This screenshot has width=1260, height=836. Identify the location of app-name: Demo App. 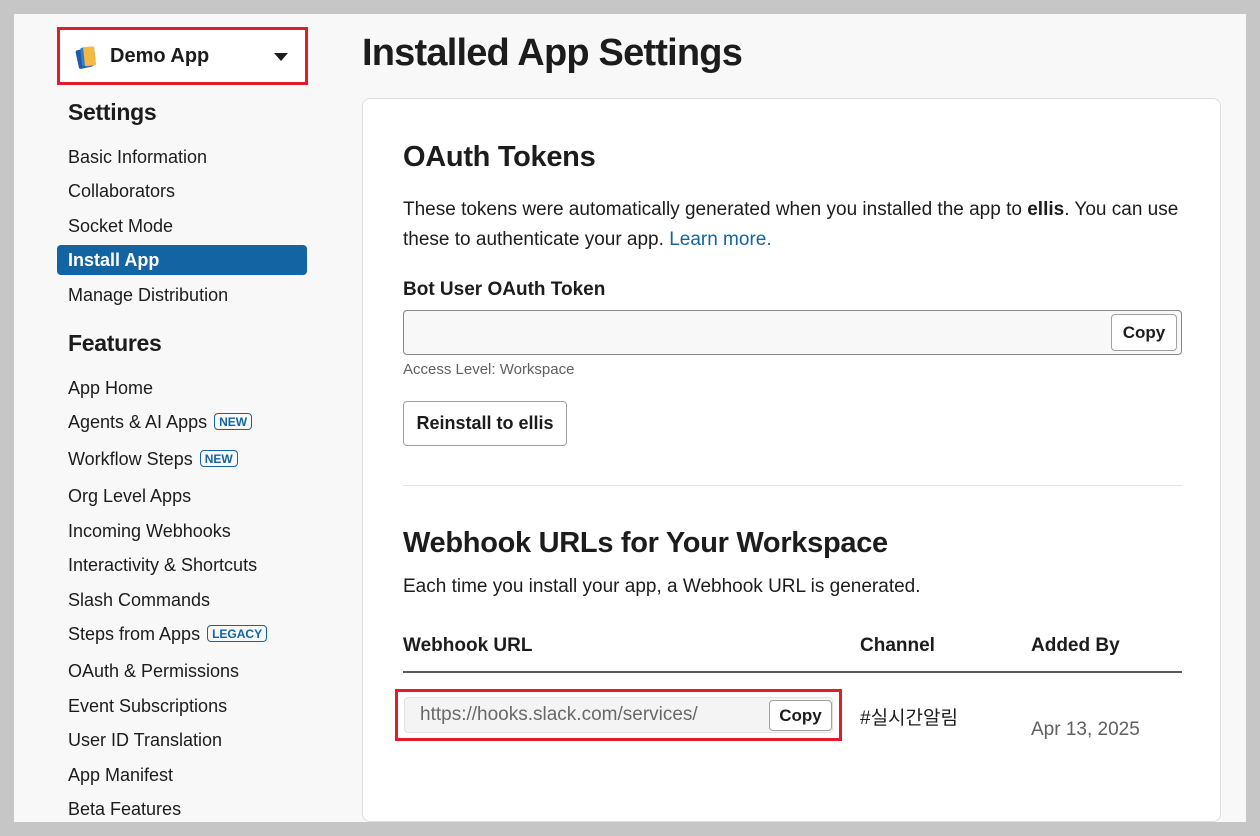
(160, 56).